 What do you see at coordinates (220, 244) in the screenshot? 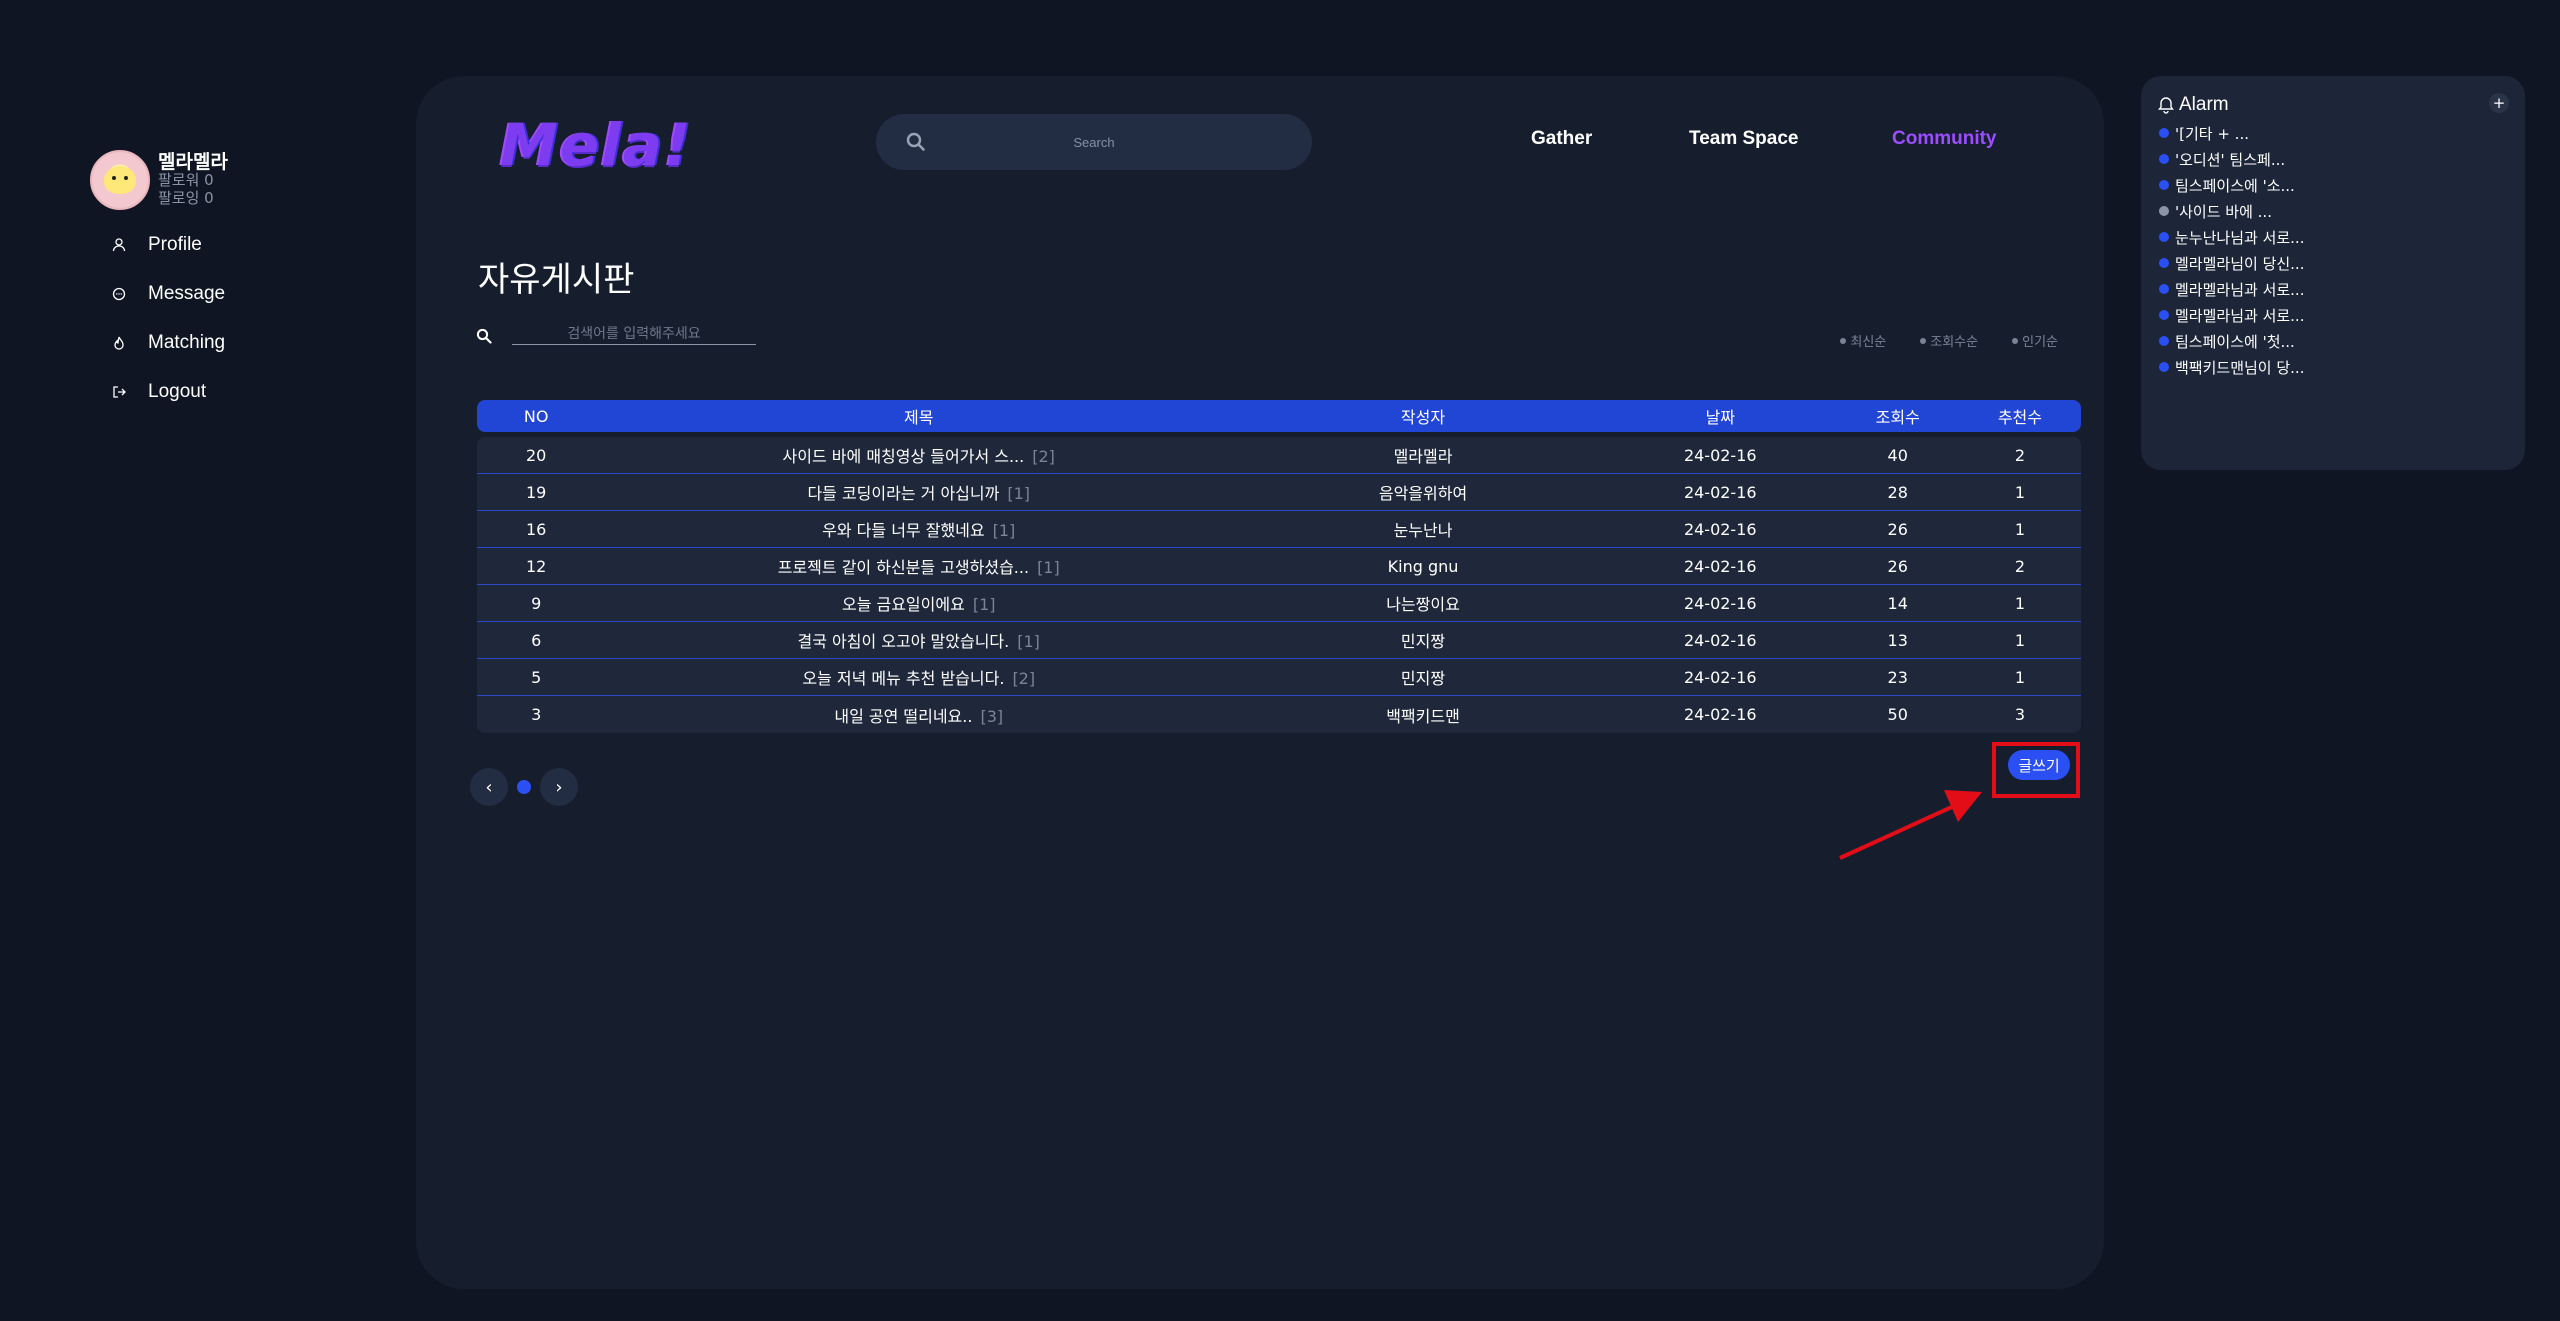
I see `sidebar-item-profile: Profile` at bounding box center [220, 244].